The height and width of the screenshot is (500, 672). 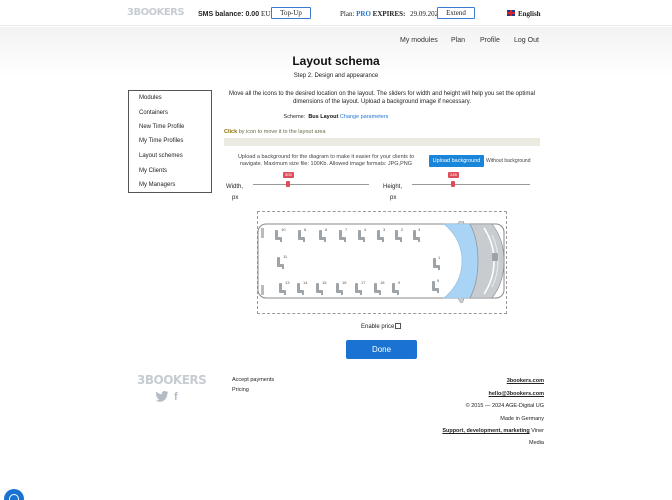 What do you see at coordinates (393, 198) in the screenshot?
I see `height-unit: px` at bounding box center [393, 198].